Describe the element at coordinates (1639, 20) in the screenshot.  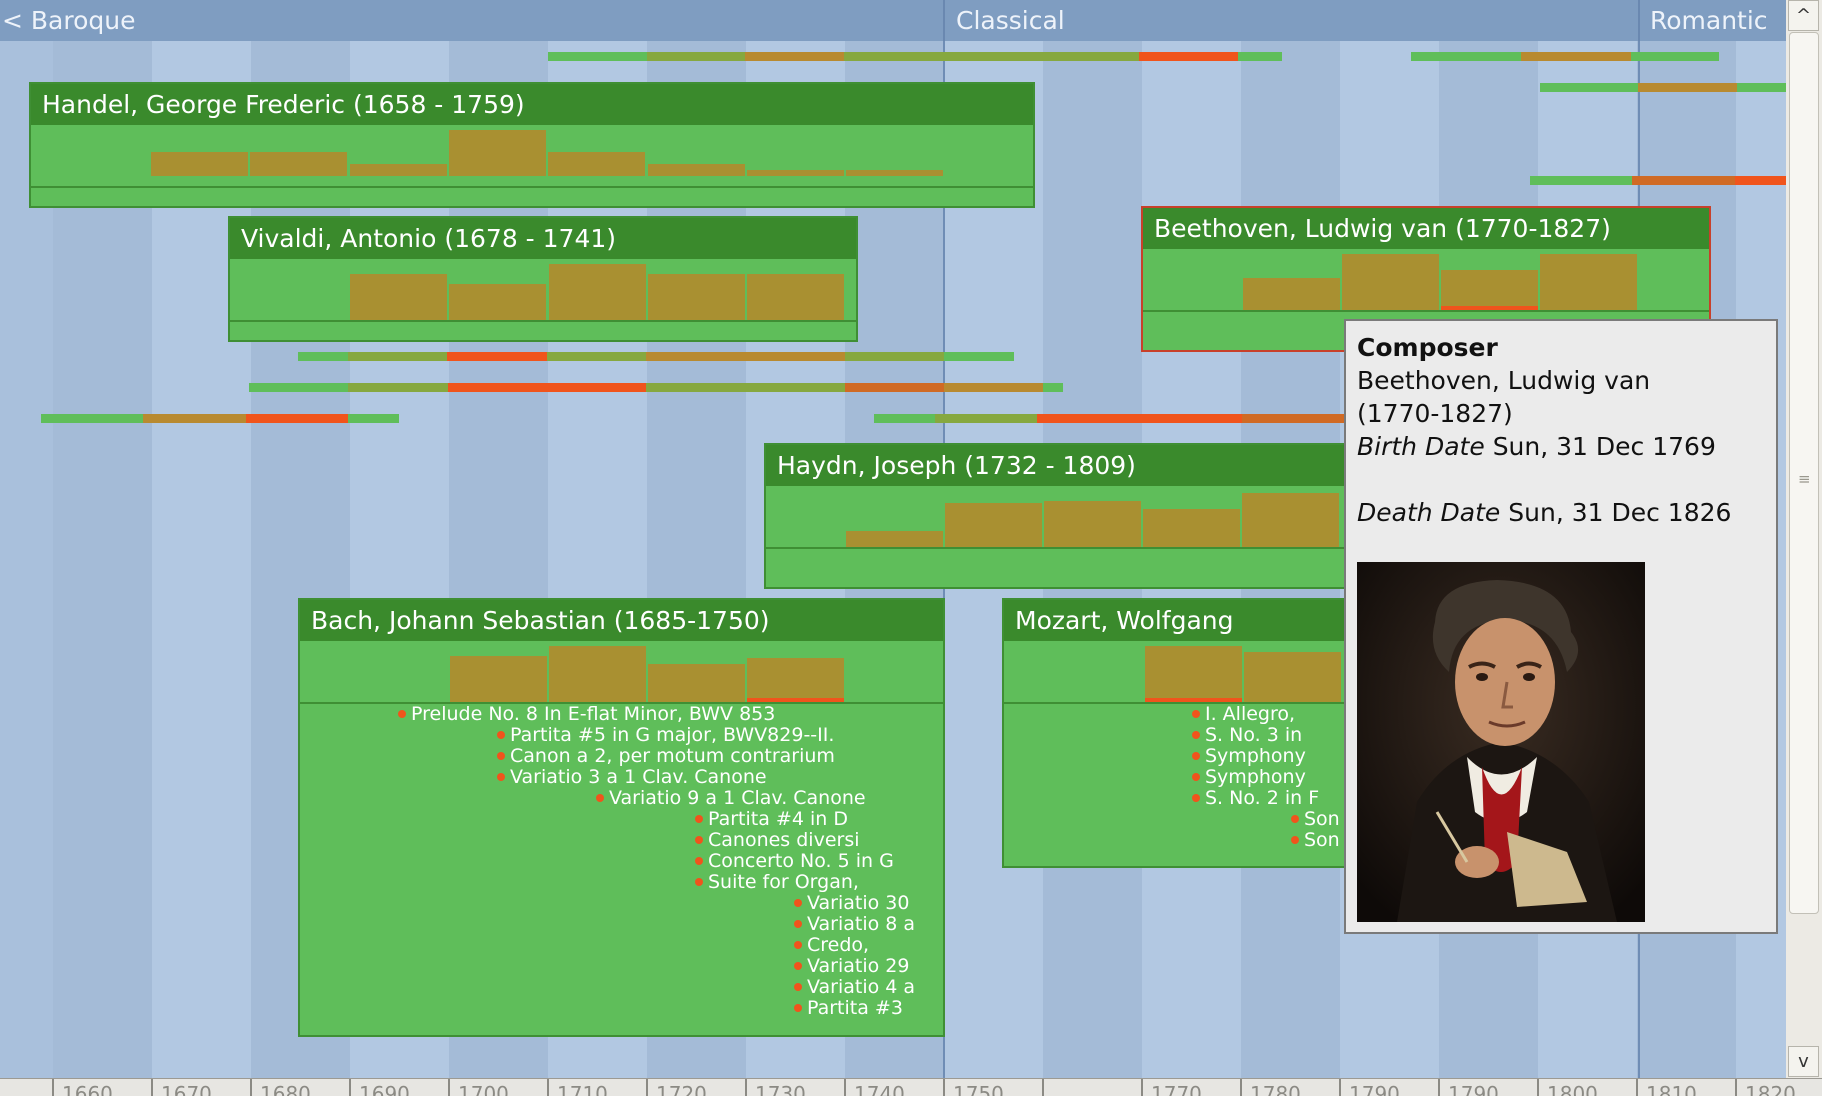
I see `era-divider` at that location.